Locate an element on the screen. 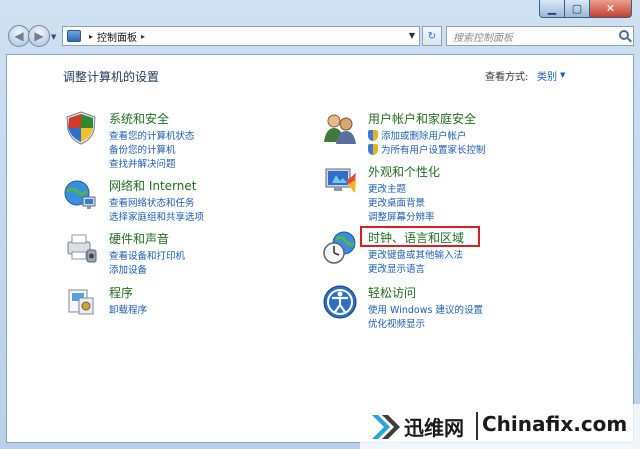 The image size is (640, 449). users-icon is located at coordinates (340, 128).